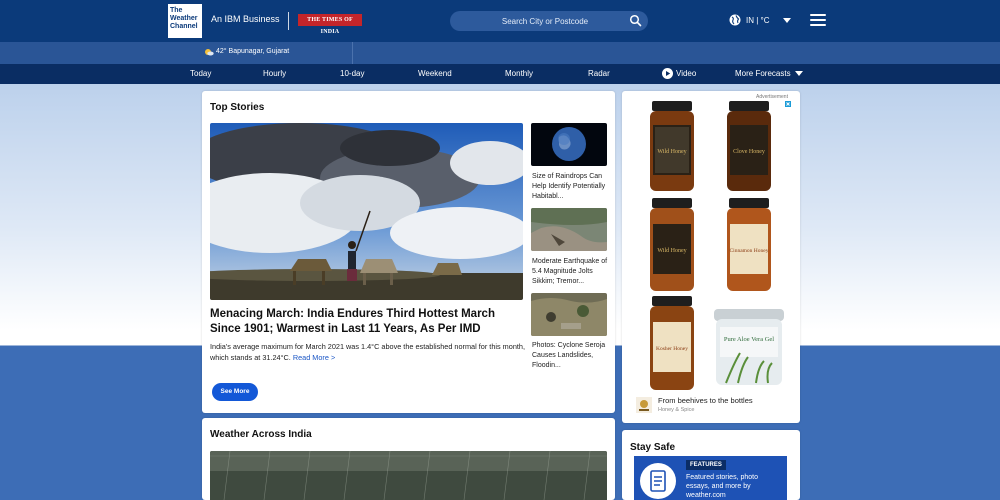 The width and height of the screenshot is (1000, 500). What do you see at coordinates (635, 20) in the screenshot?
I see `search-icon` at bounding box center [635, 20].